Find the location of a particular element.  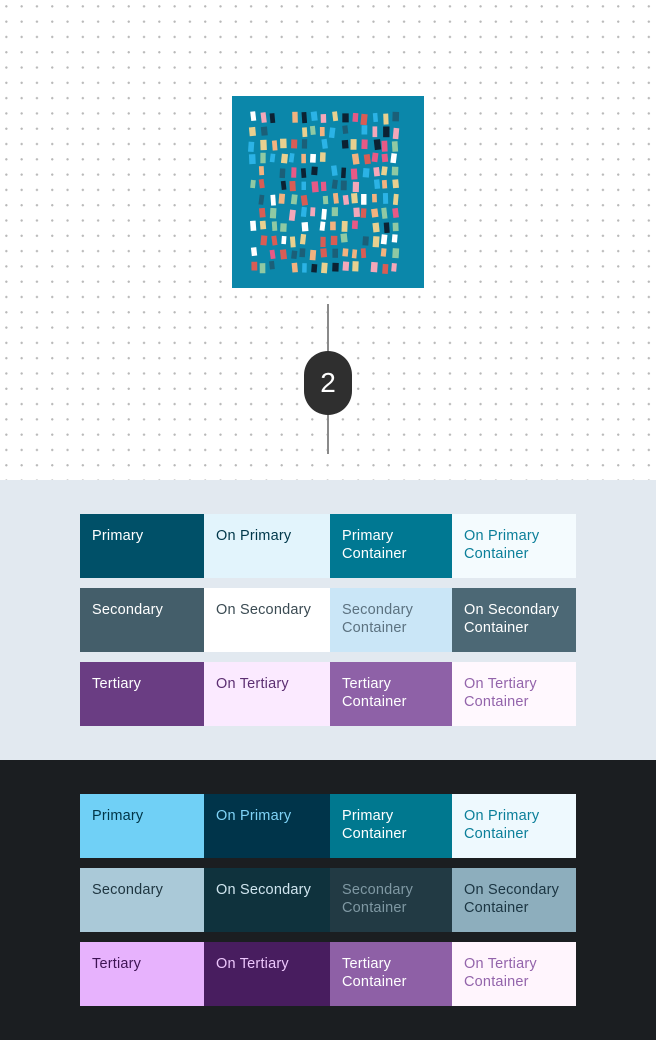

dark-swatch-tertiary-container: Tertiary Container is located at coordinates (391, 974).